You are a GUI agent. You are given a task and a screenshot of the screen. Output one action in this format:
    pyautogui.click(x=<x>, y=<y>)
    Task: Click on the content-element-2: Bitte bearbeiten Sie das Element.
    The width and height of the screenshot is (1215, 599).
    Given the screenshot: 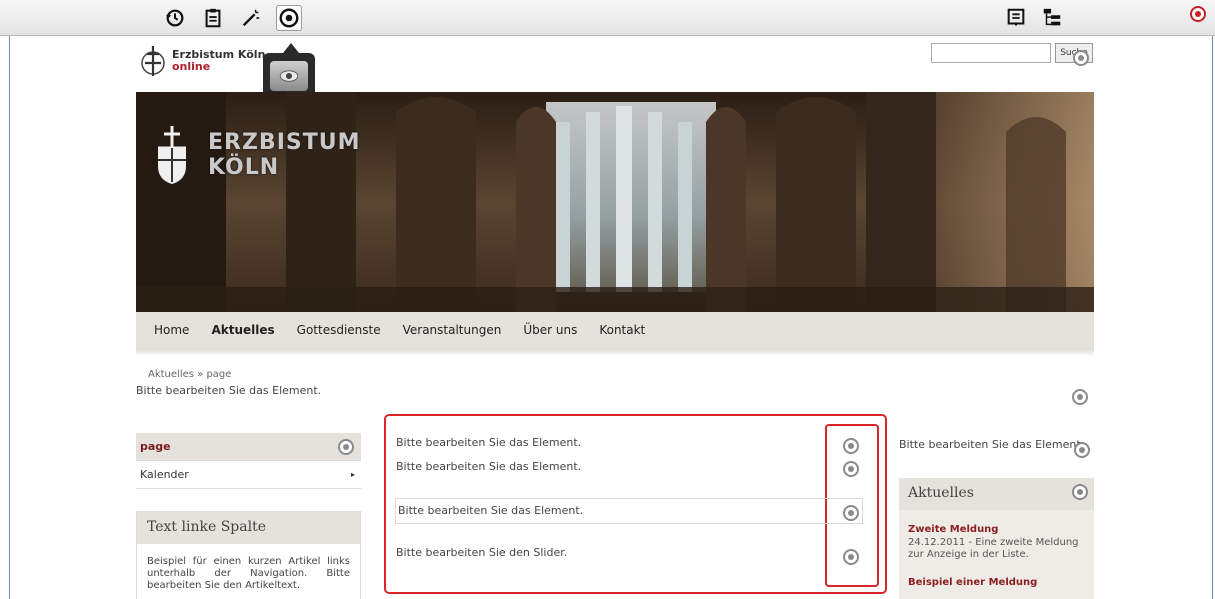 What is the action you would take?
    pyautogui.click(x=488, y=466)
    